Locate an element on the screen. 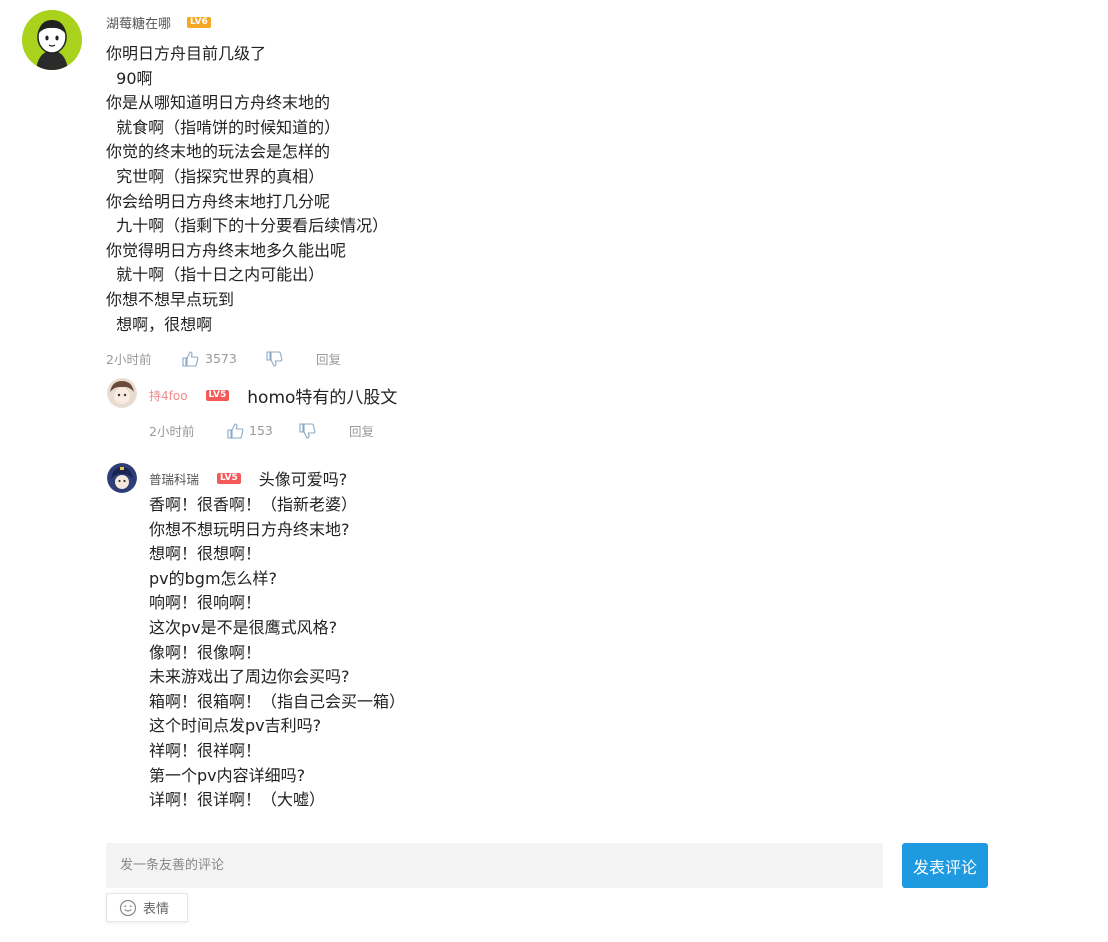 The width and height of the screenshot is (1108, 942). comment-header: 湖莓糖在哪 LV6 is located at coordinates (158, 22).